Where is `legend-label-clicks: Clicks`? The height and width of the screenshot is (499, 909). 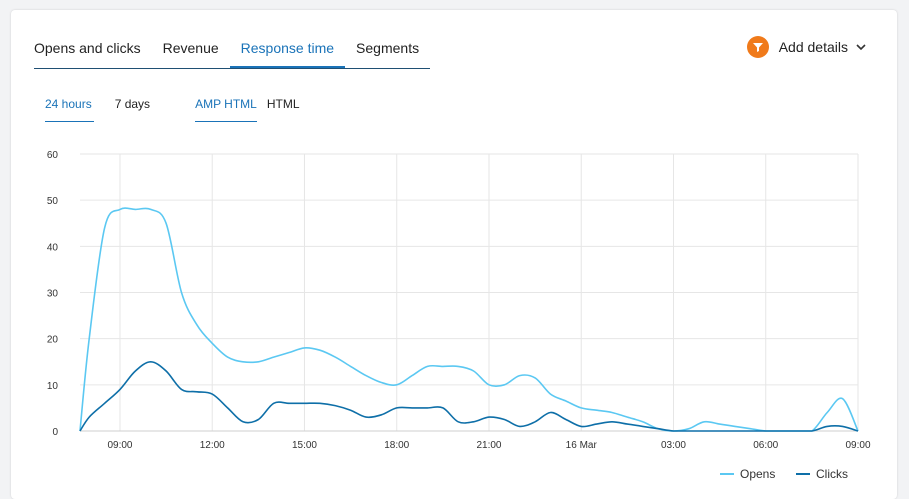 legend-label-clicks: Clicks is located at coordinates (832, 474).